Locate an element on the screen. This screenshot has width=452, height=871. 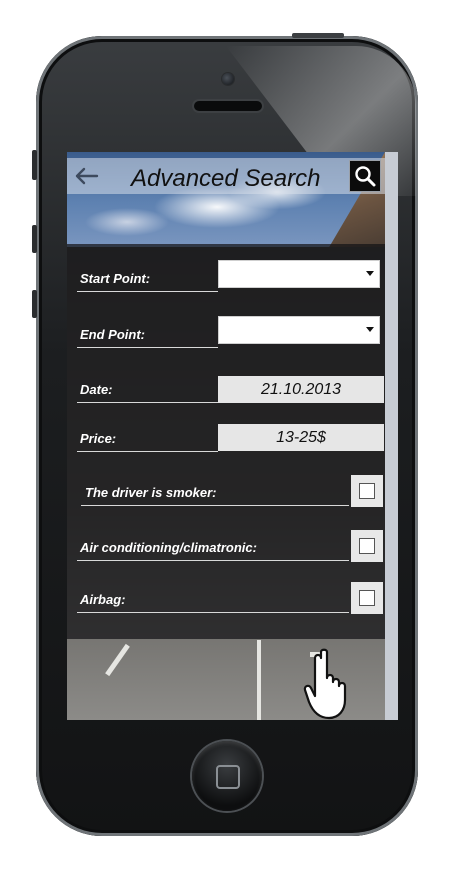
air-conditioning-checkbox is located at coordinates (367, 546).